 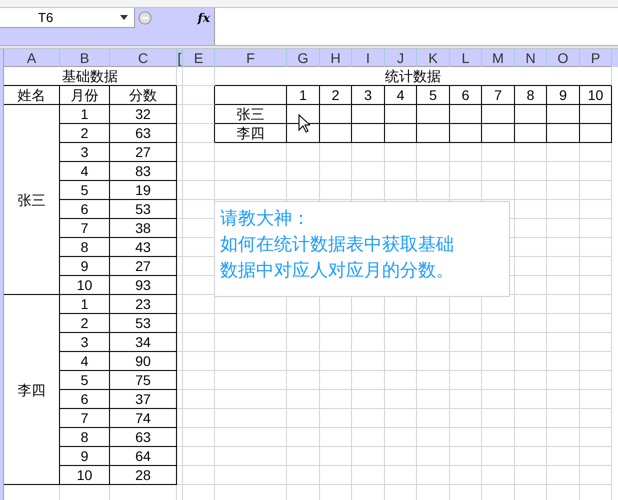 I want to click on month-heading: 3, so click(x=368, y=95).